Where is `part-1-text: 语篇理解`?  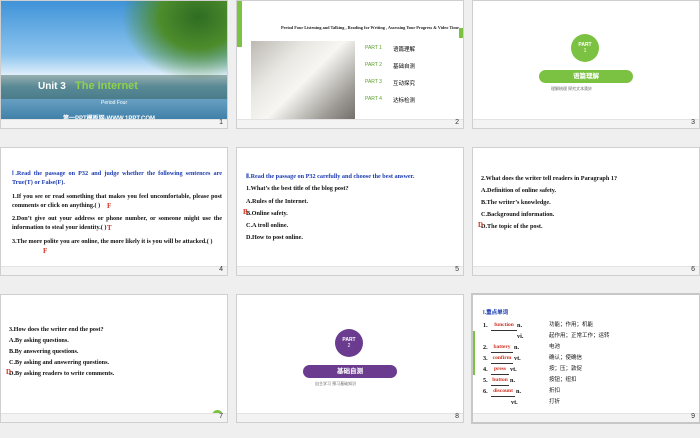 part-1-text: 语篇理解 is located at coordinates (404, 50).